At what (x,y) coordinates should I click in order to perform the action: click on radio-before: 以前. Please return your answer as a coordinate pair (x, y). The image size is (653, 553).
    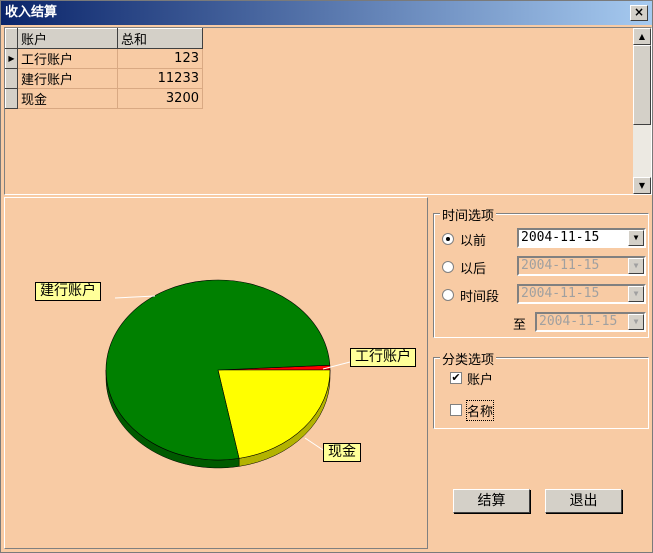
    Looking at the image, I should click on (464, 239).